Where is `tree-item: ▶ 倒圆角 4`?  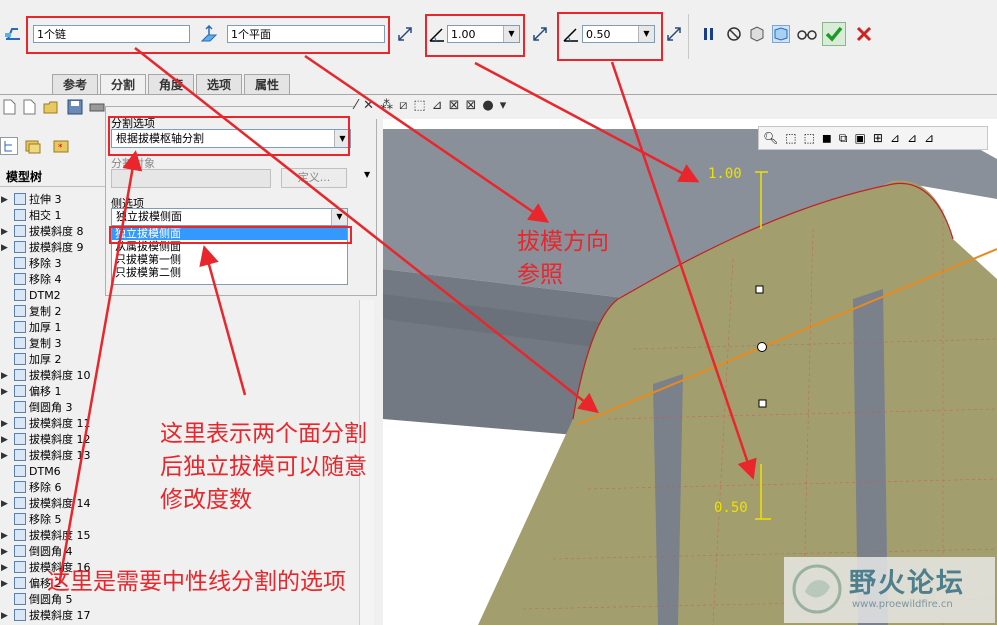 tree-item: ▶ 倒圆角 4 is located at coordinates (36, 552).